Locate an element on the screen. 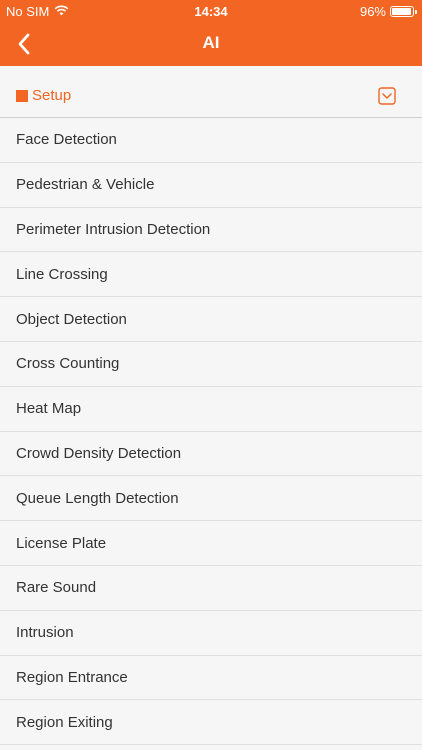  header: No SIM 14:34 96% AI is located at coordinates (211, 33).